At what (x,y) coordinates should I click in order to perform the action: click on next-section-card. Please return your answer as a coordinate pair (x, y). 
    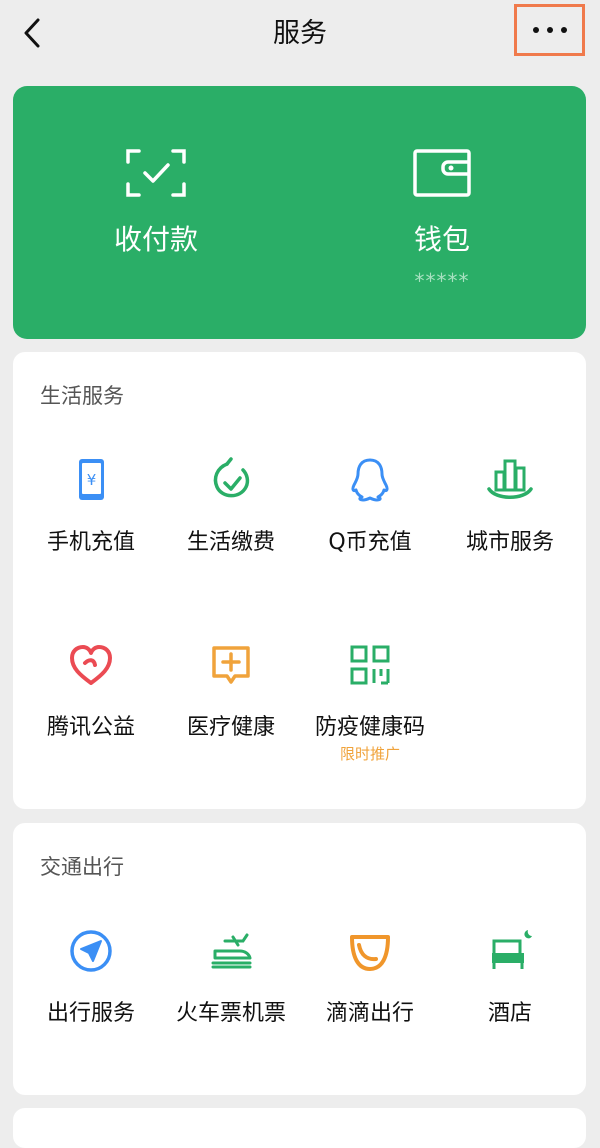
    Looking at the image, I should click on (299, 1128).